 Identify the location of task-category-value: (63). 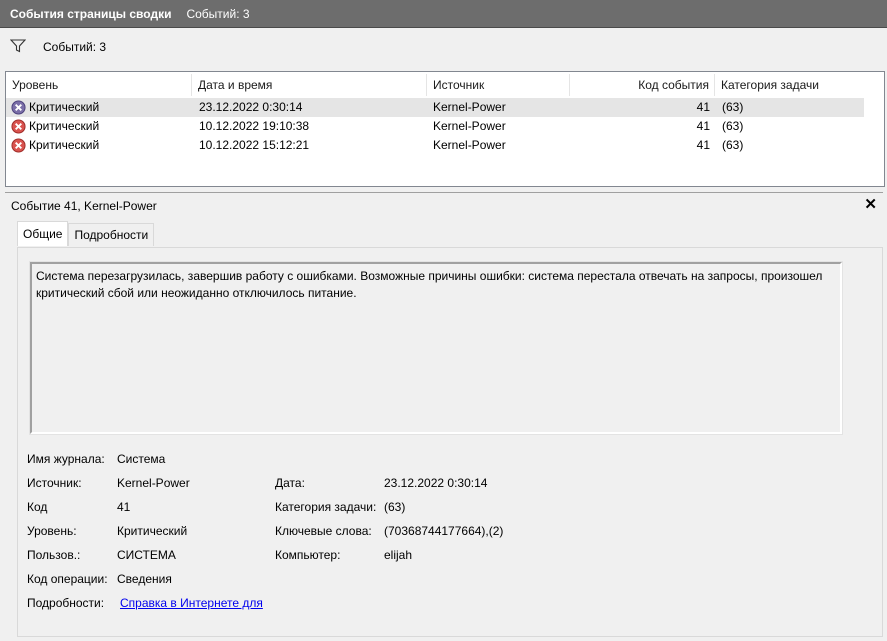
(395, 507).